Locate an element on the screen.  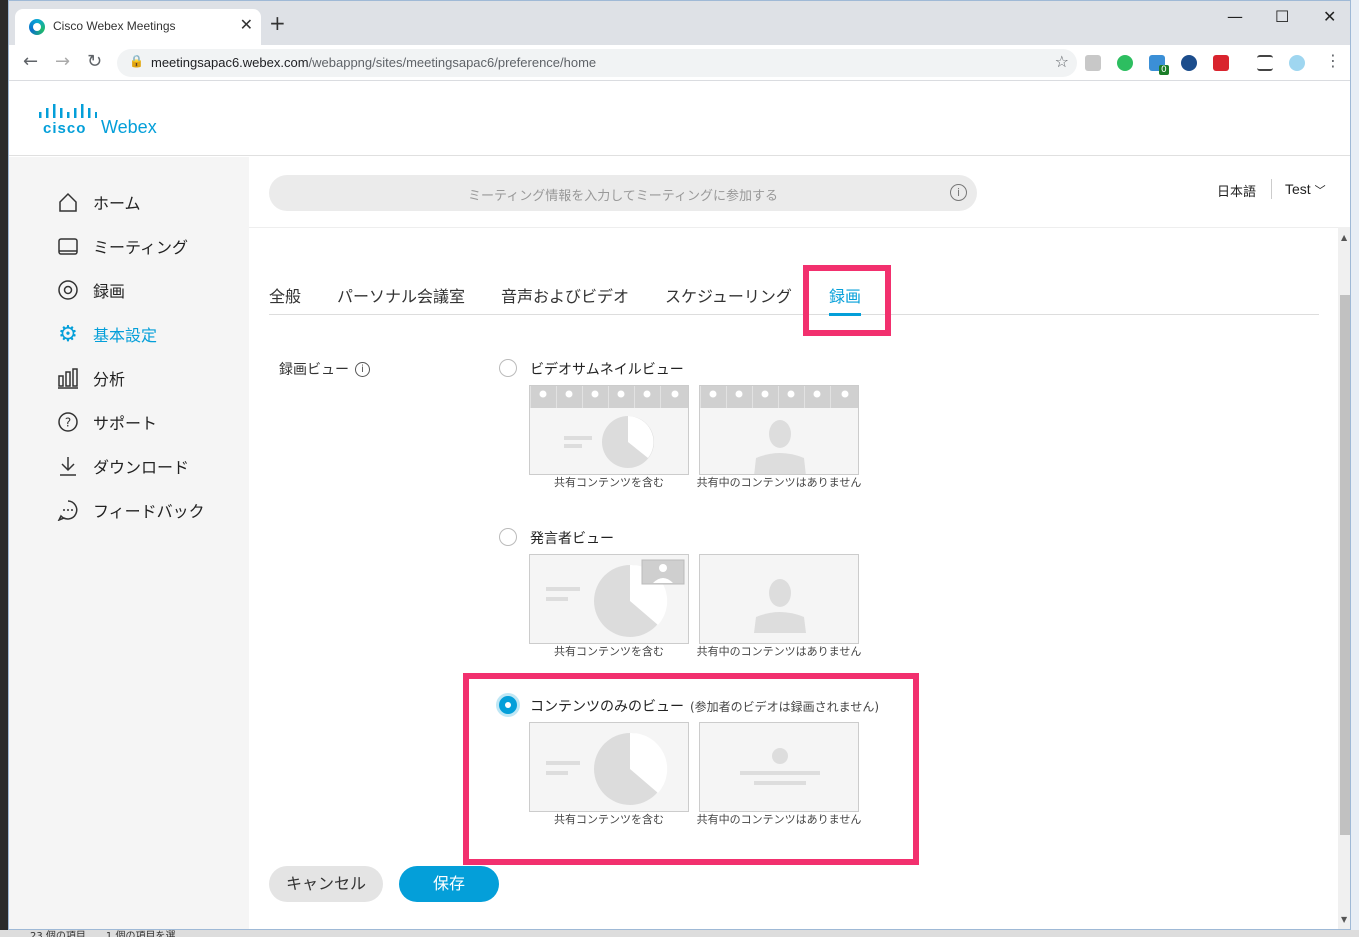
recording-icon is located at coordinates (68, 290).